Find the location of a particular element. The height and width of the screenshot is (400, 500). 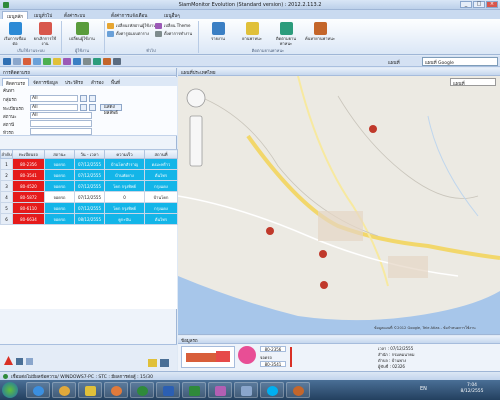

layer-icon is located at coordinates (107, 61).